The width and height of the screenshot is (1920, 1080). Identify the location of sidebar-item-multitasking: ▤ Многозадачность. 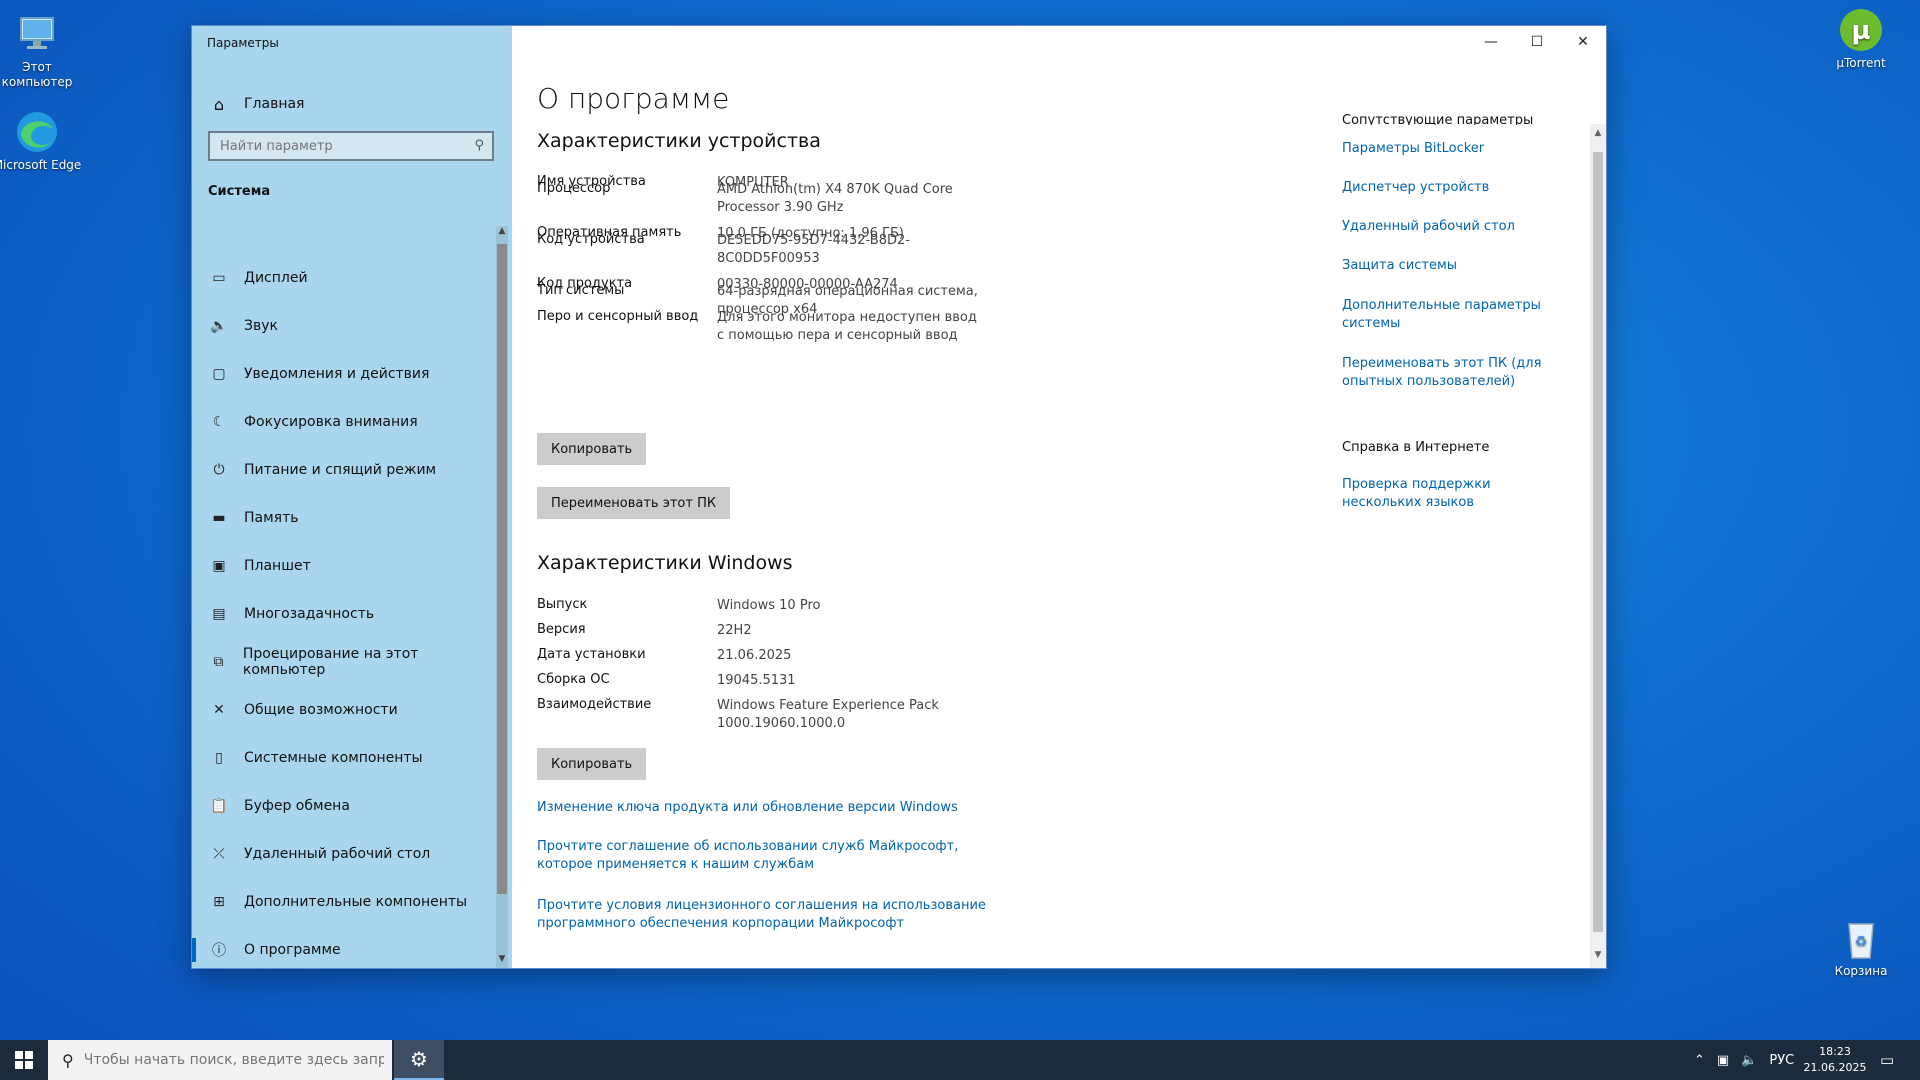
(342, 614).